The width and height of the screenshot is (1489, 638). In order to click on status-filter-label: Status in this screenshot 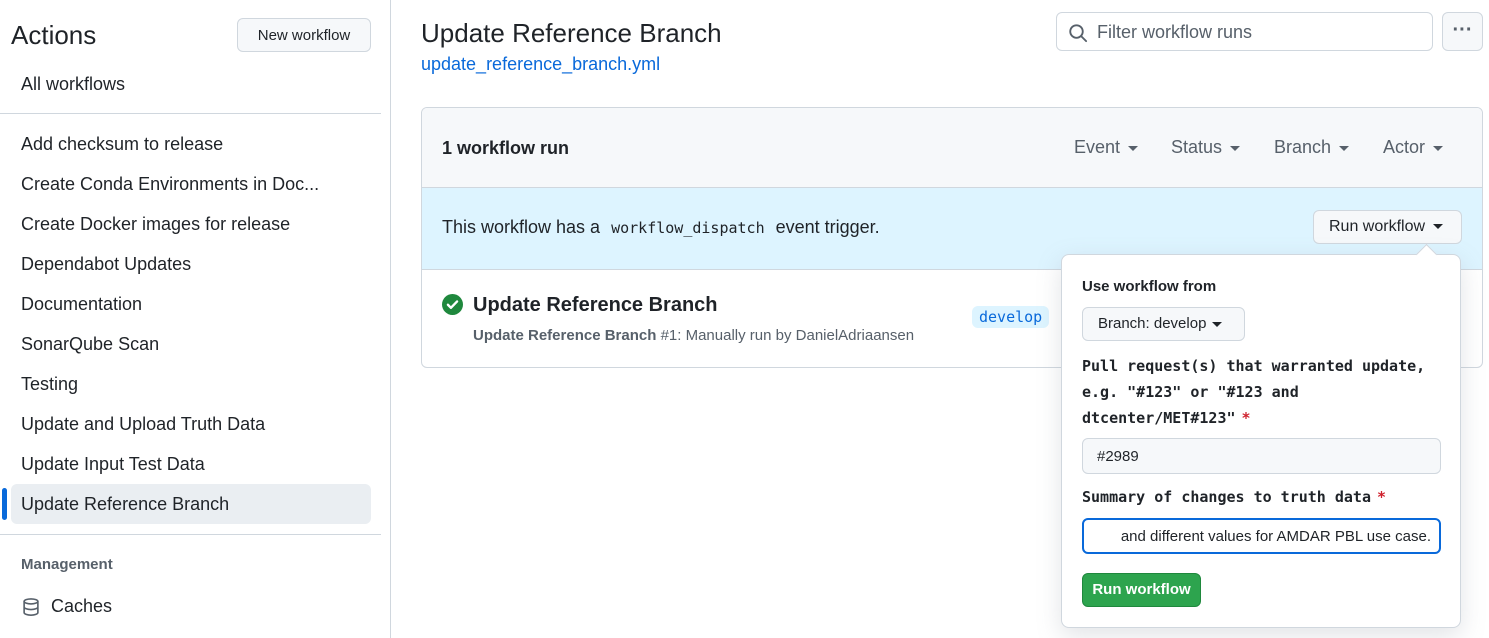, I will do `click(1197, 147)`.